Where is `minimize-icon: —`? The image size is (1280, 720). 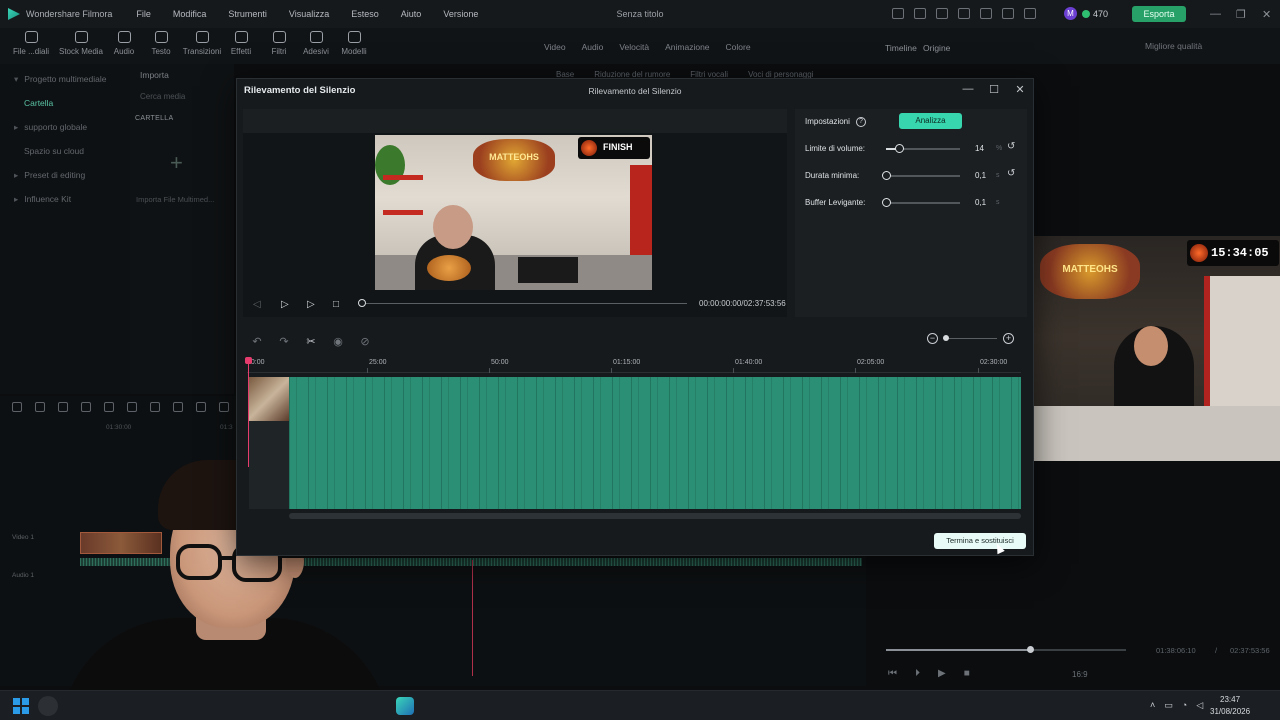
minimize-icon: — is located at coordinates (1215, 14).